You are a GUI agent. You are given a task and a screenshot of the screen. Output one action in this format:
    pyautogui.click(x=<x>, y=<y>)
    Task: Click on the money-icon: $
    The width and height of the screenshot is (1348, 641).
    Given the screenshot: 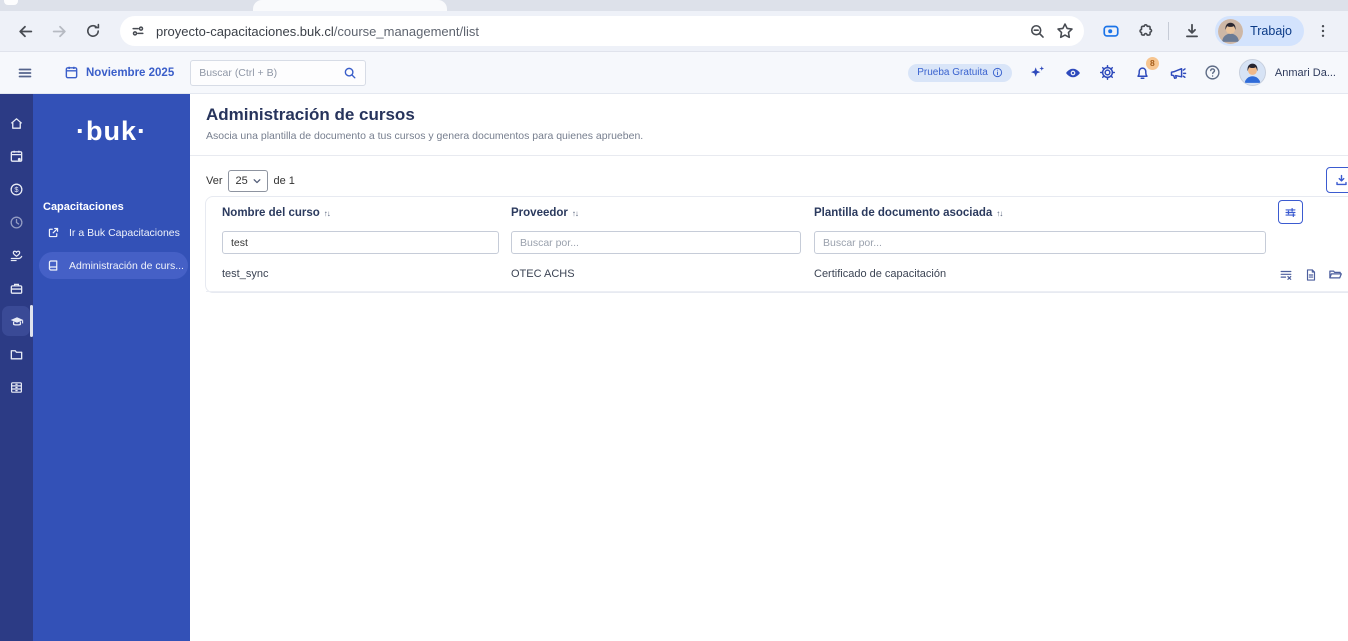 What is the action you would take?
    pyautogui.click(x=16, y=189)
    